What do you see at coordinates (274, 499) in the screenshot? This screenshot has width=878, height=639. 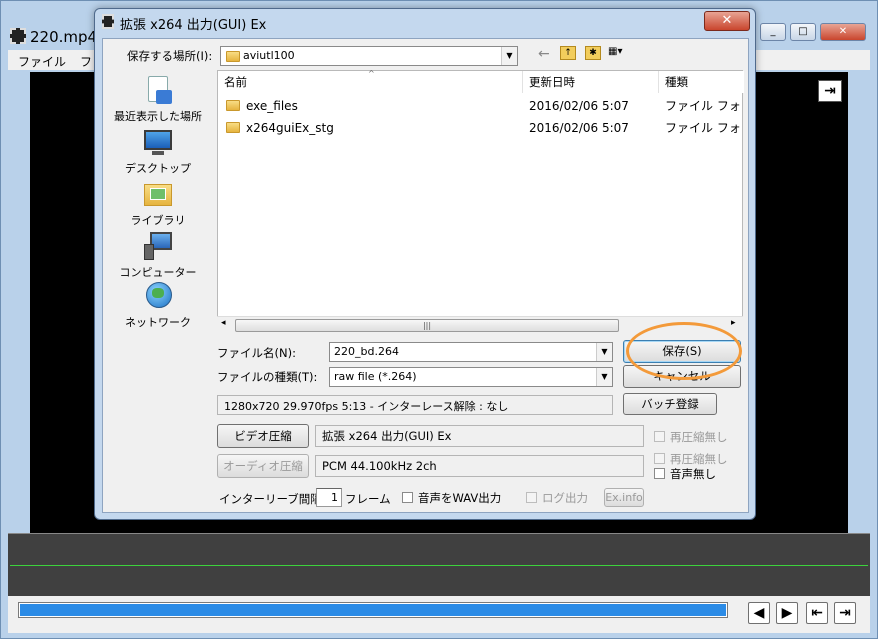 I see `interleave-label: インターリーブ間隔 :` at bounding box center [274, 499].